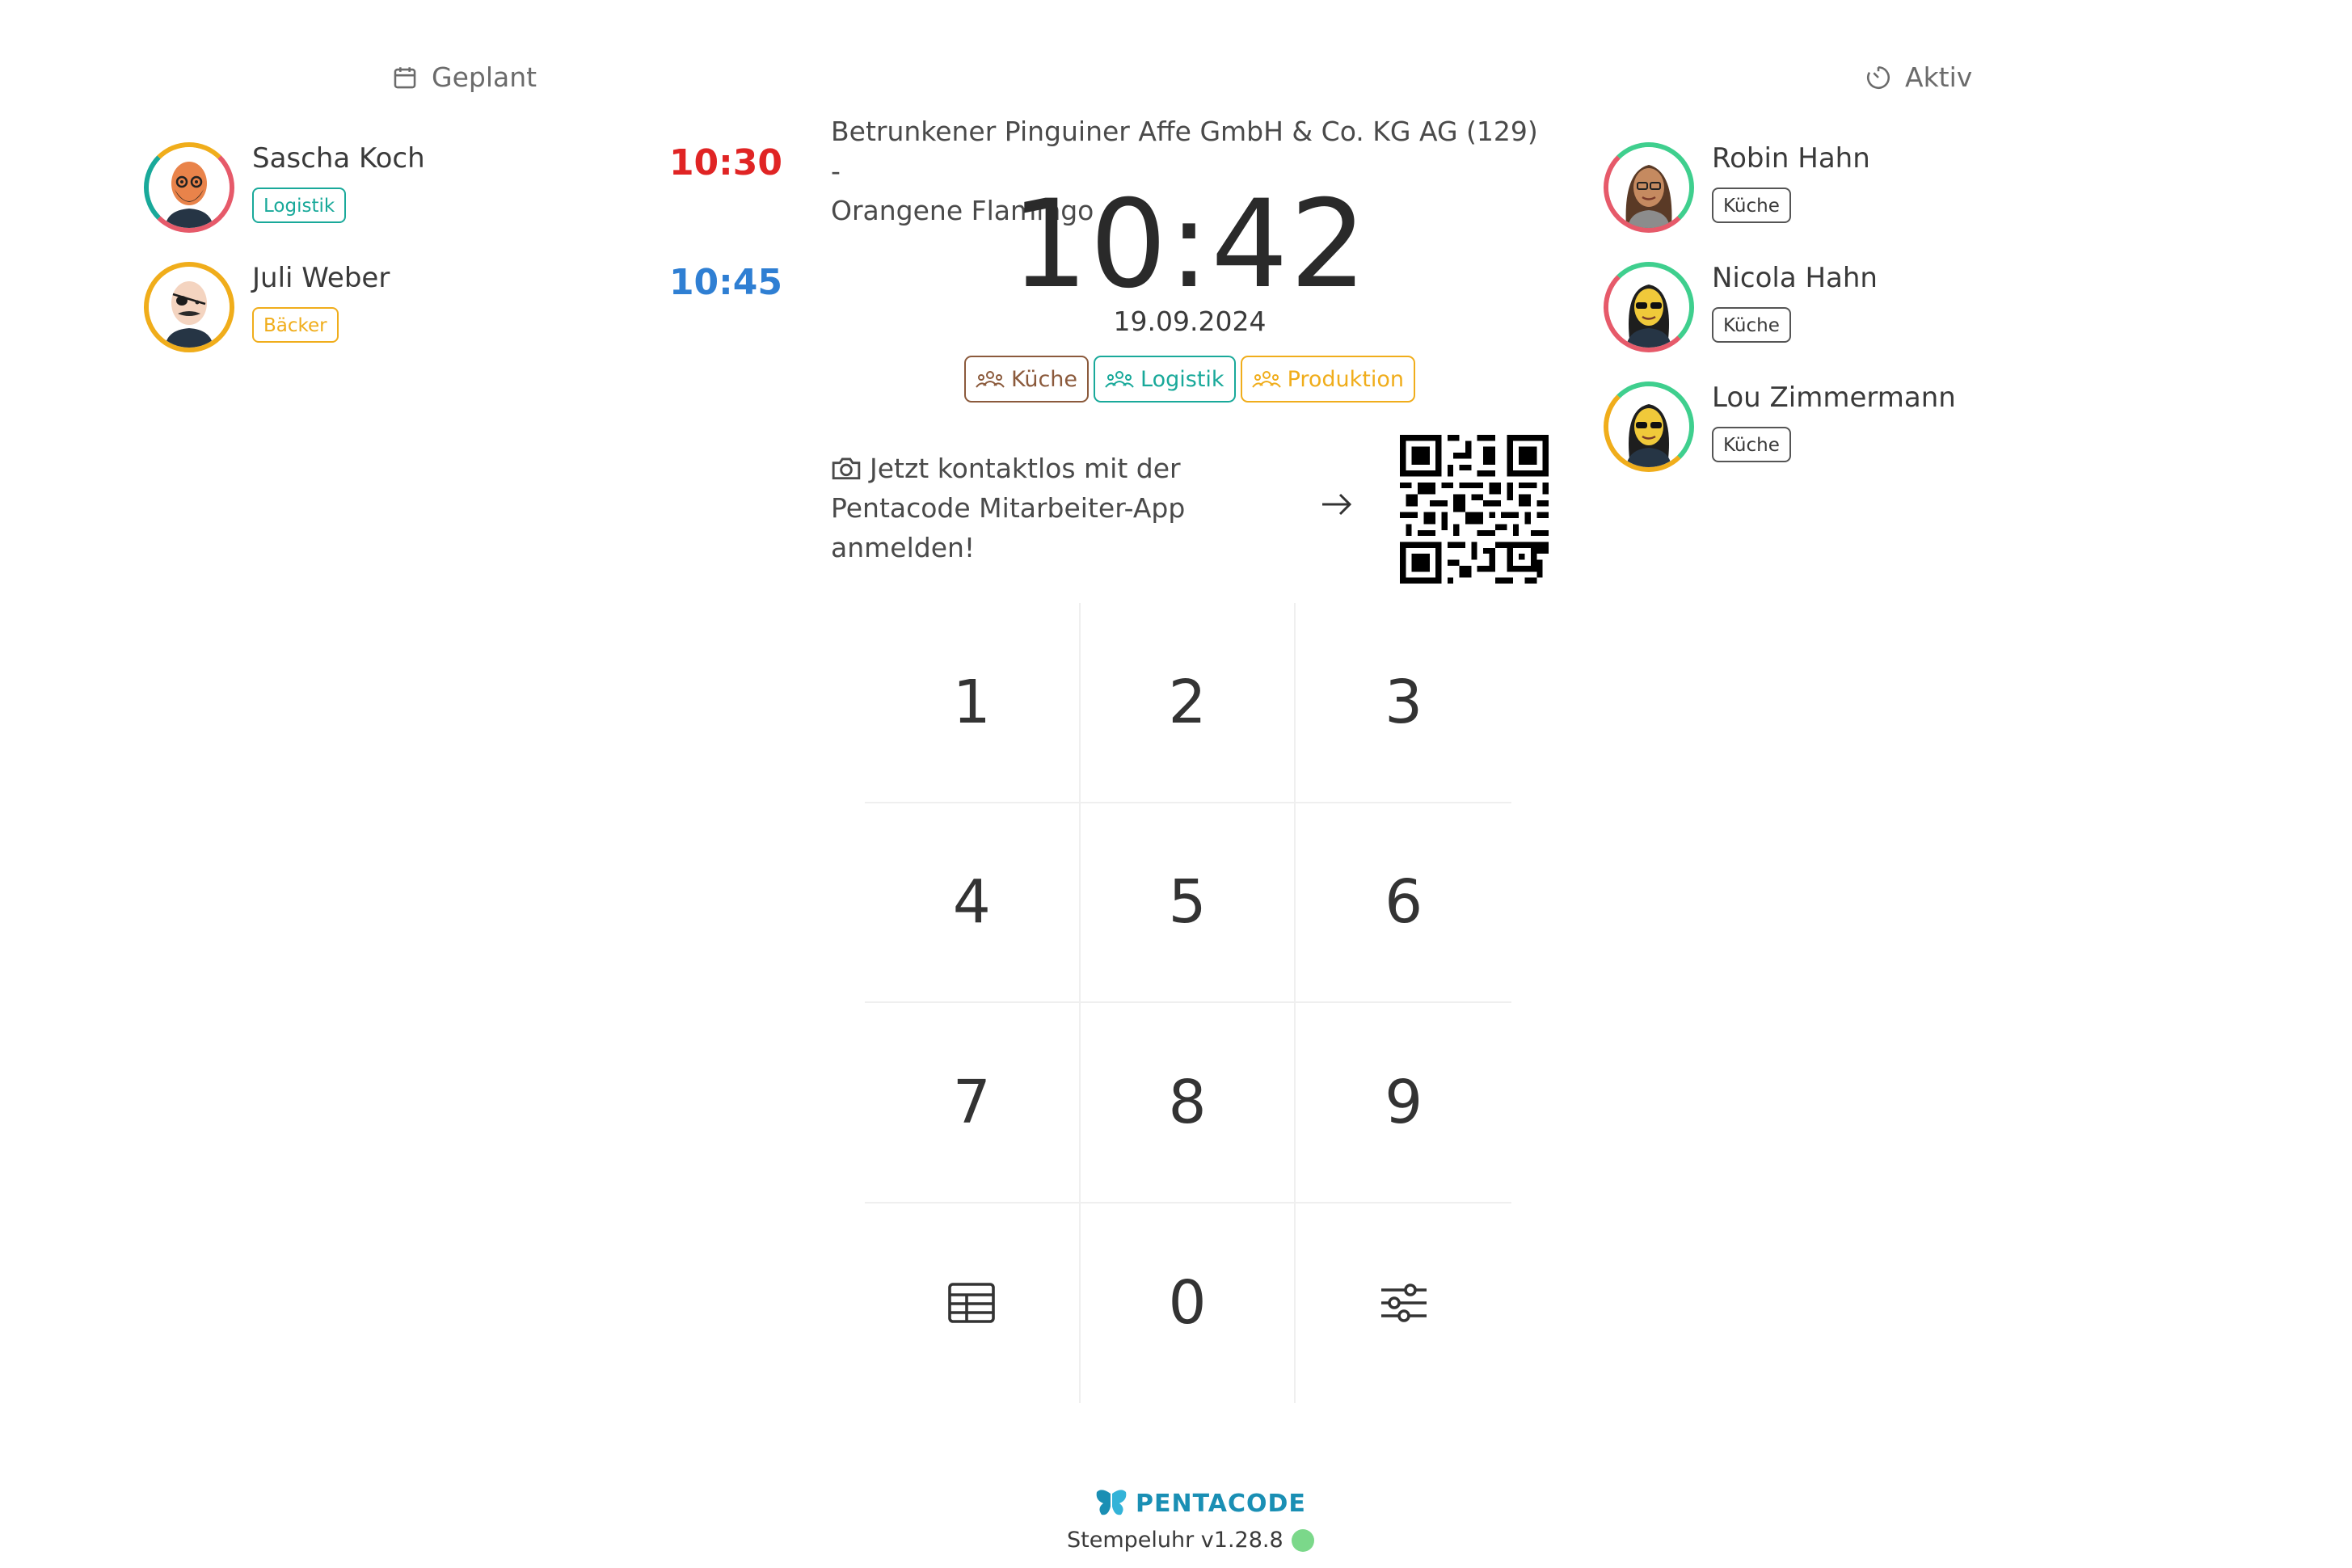 This screenshot has width=2352, height=1568. Describe the element at coordinates (1188, 903) in the screenshot. I see `keypad-key-5: 5` at that location.